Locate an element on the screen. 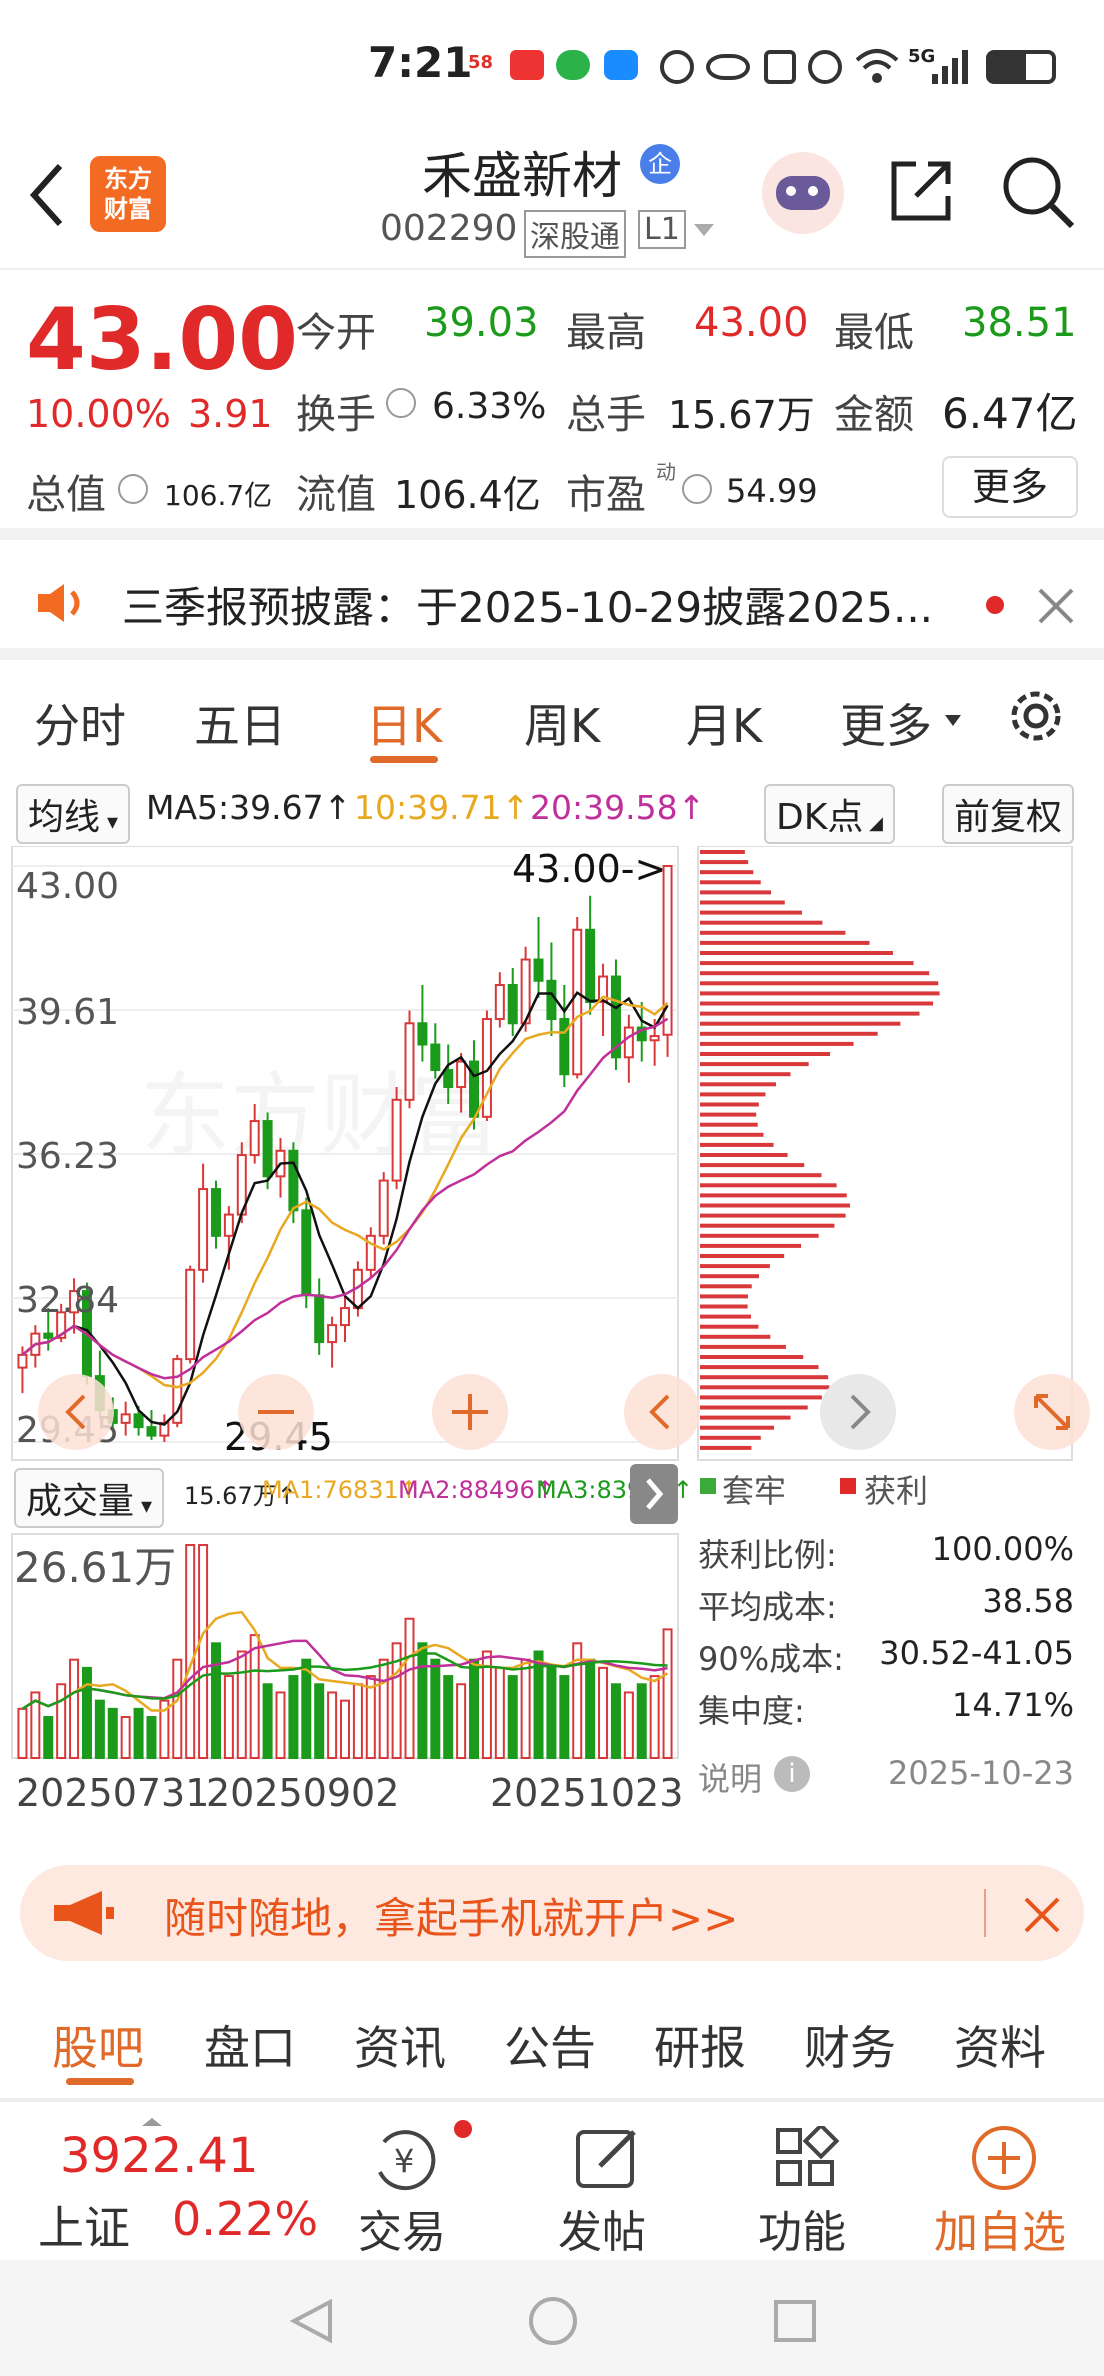 Image resolution: width=1104 pixels, height=2376 pixels. info-icon: i is located at coordinates (792, 1774).